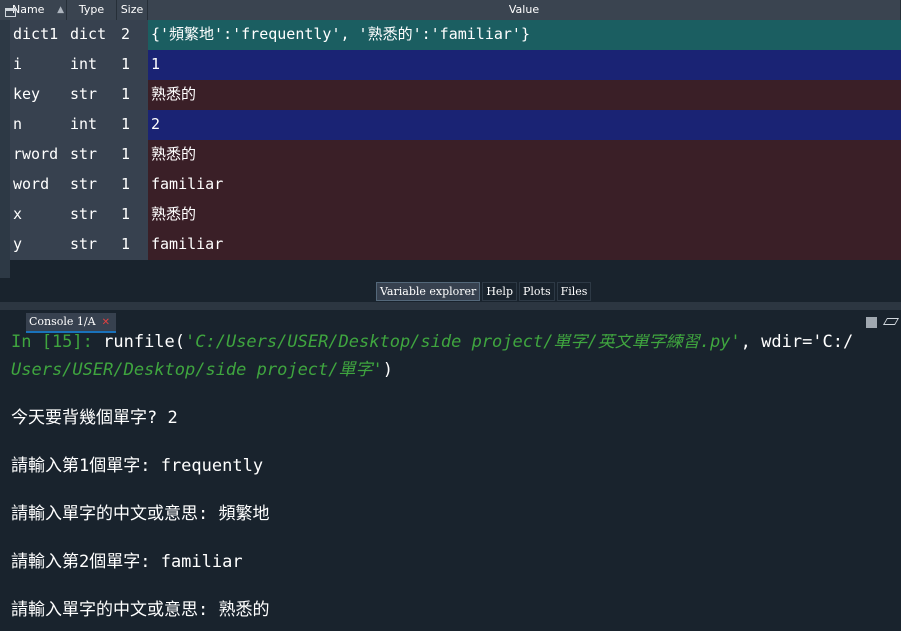  I want to click on sort-up-icon: ▲, so click(60, 10).